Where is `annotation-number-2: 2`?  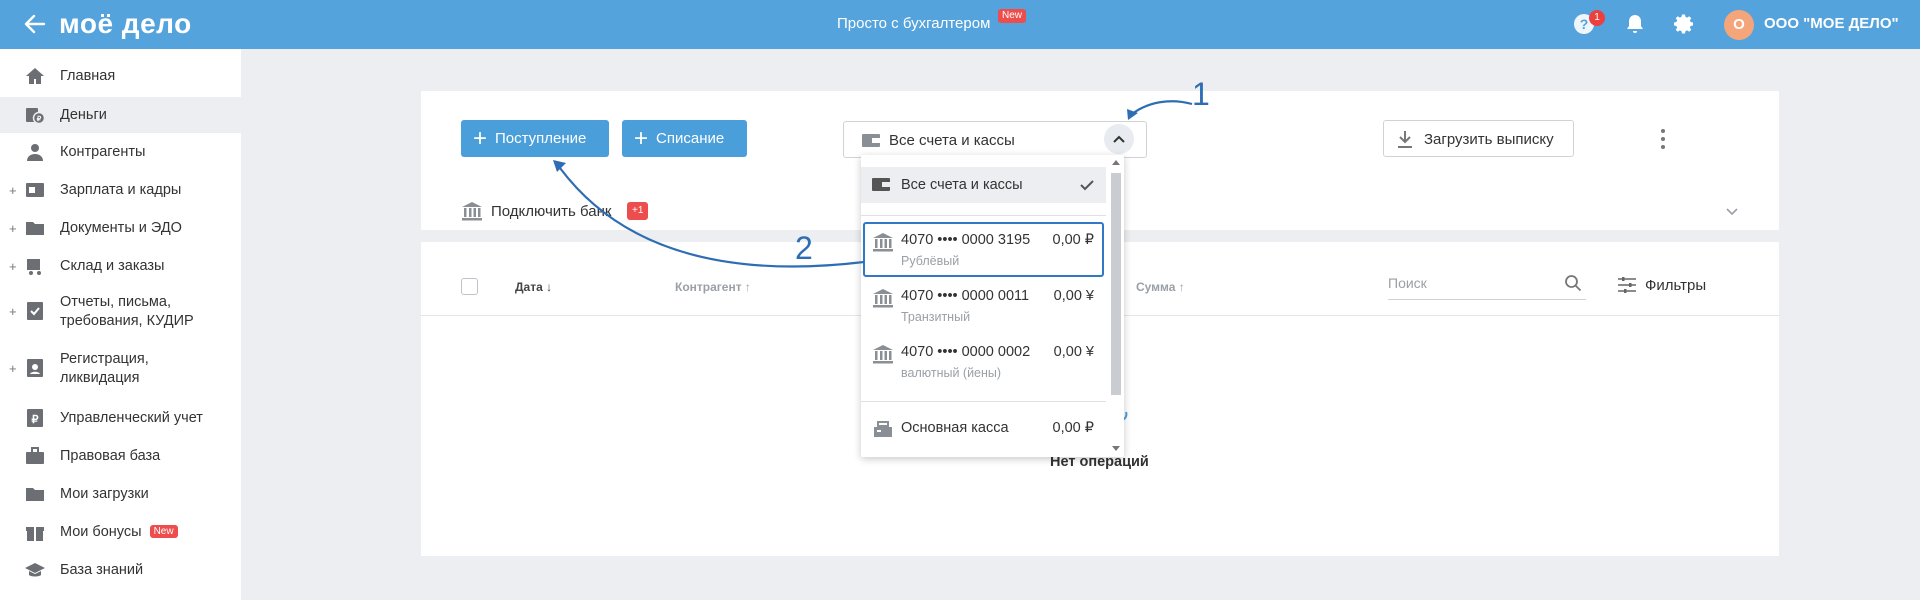
annotation-number-2: 2 is located at coordinates (804, 248).